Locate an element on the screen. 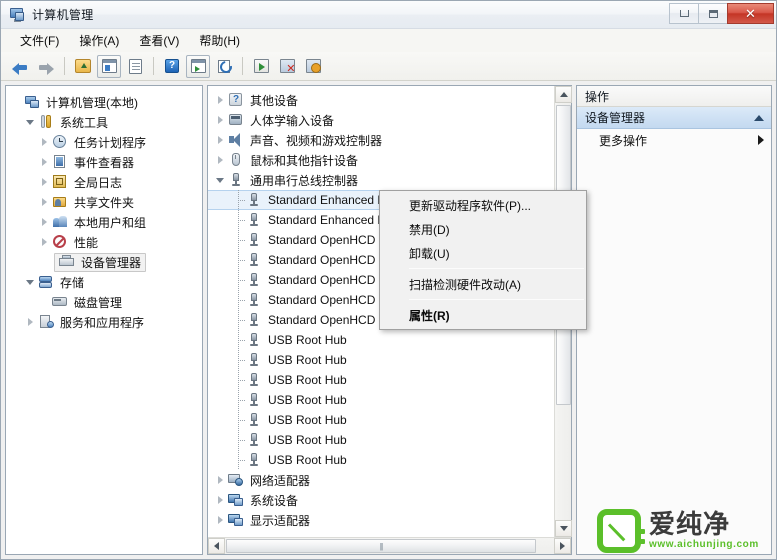  folder-up-button is located at coordinates (83, 66).